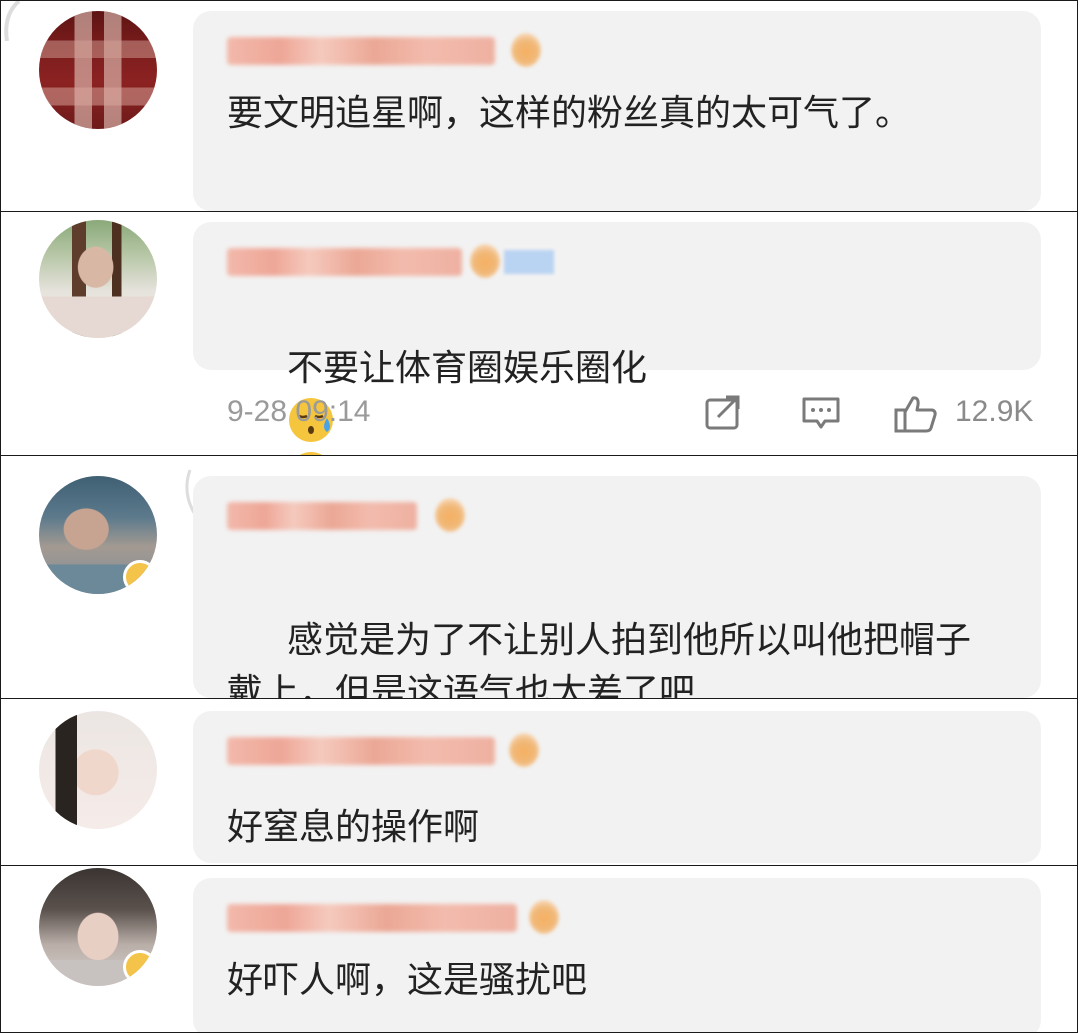 Image resolution: width=1080 pixels, height=1033 pixels. I want to click on comment-text-body: 不要让体育圈娱乐圈化, so click(467, 367).